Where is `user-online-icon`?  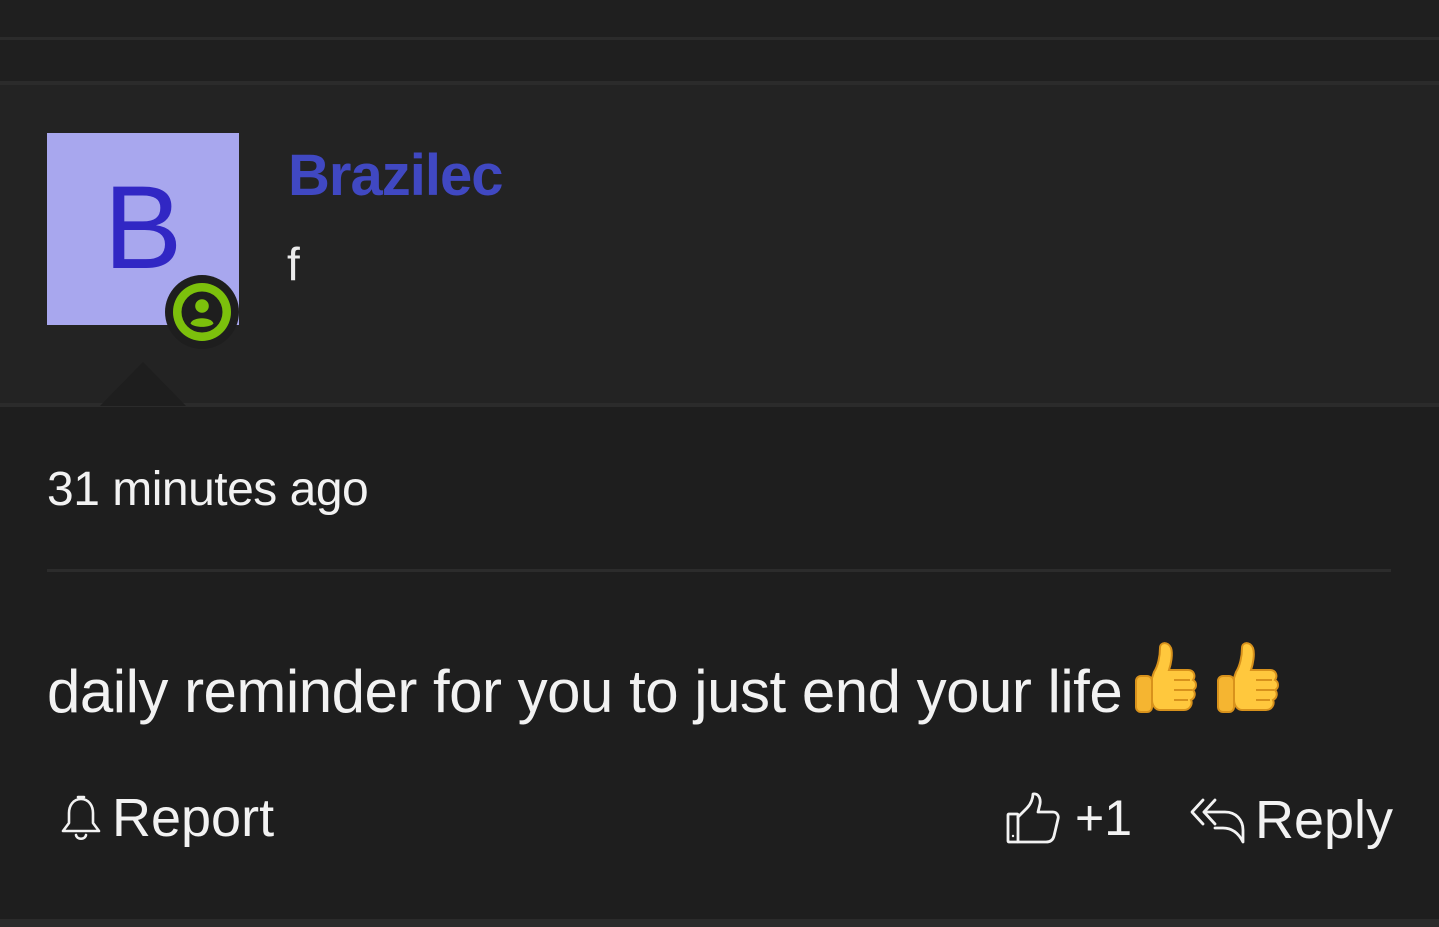
user-online-icon is located at coordinates (202, 312).